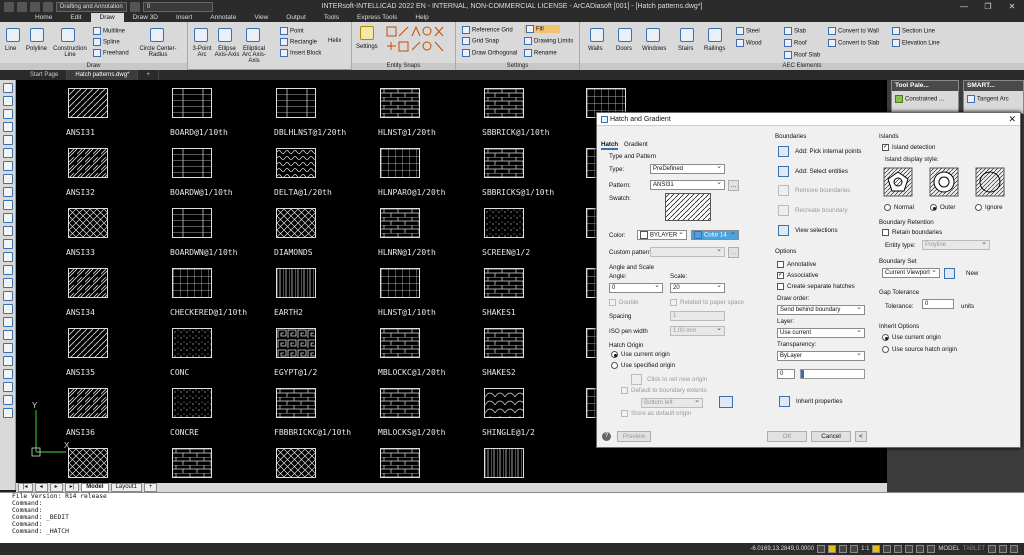 Image resolution: width=1024 pixels, height=555 pixels. I want to click on background-color-select: Color 14, so click(715, 235).